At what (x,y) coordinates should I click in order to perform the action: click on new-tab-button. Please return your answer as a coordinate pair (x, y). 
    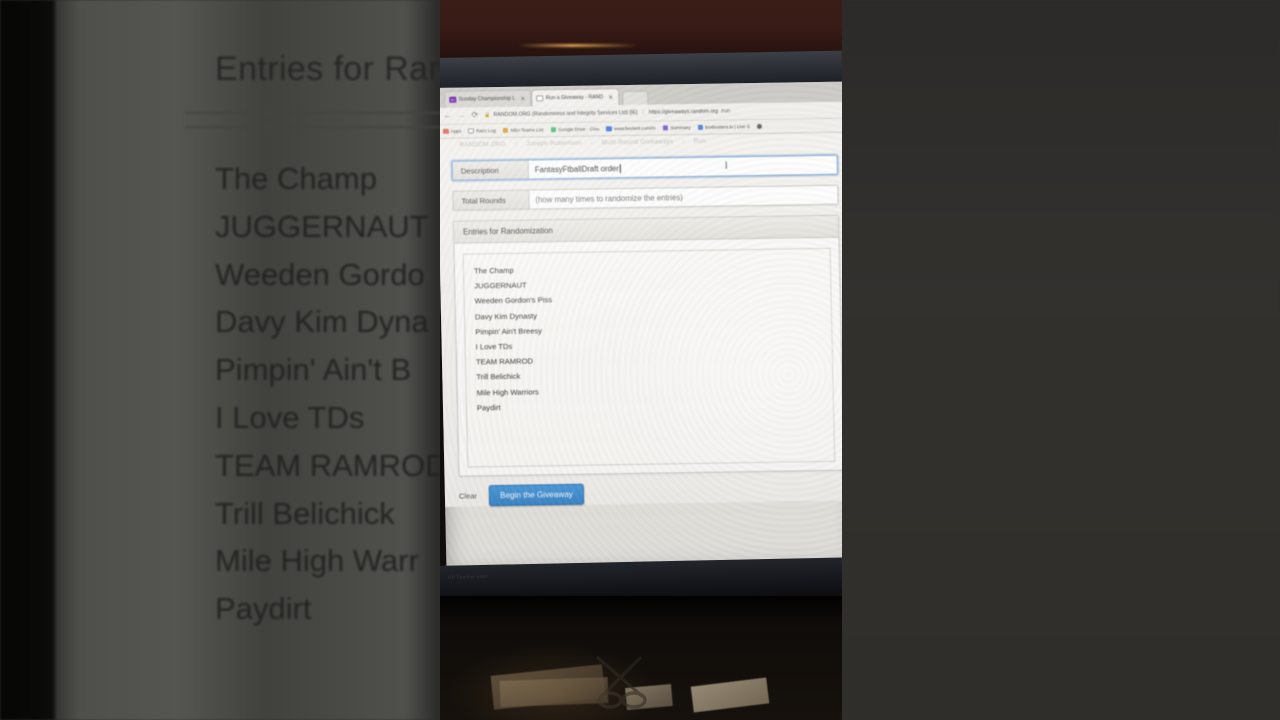
    Looking at the image, I should click on (635, 98).